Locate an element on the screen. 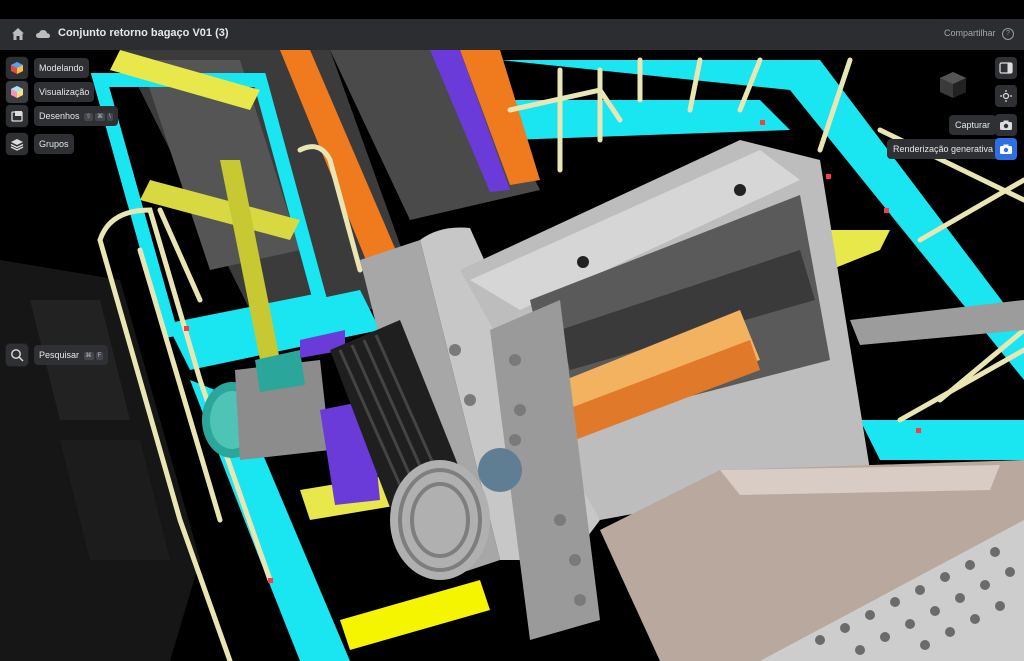  help-icon: ? is located at coordinates (1008, 34).